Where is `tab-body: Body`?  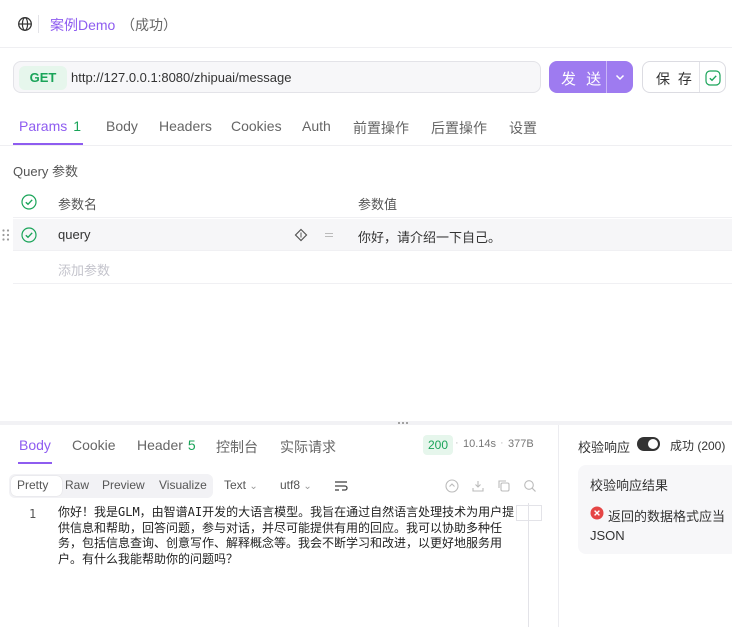
tab-body: Body is located at coordinates (122, 126).